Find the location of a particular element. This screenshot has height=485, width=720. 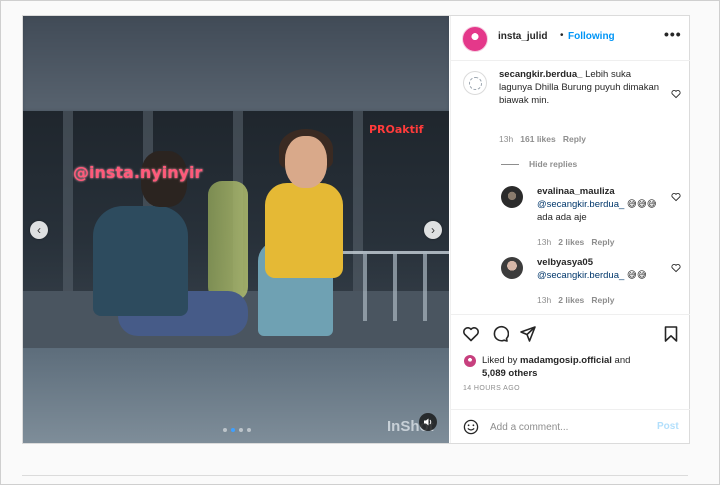

following-button: Following is located at coordinates (591, 36).